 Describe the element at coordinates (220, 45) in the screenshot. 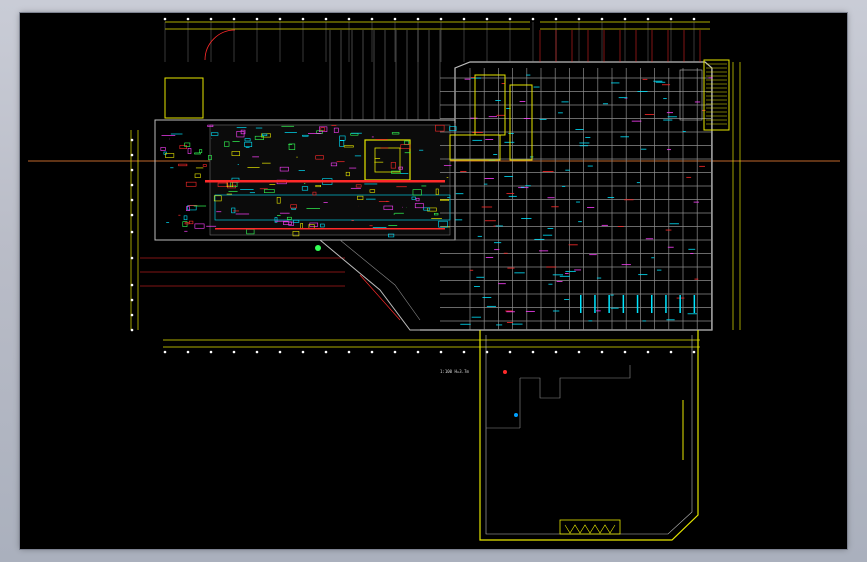

I see `door-swing-arc` at that location.